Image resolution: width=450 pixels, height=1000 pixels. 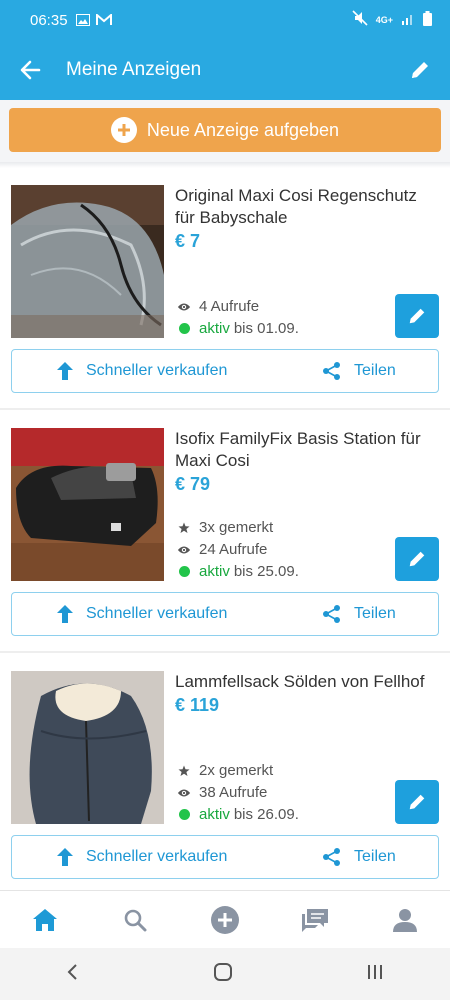 I want to click on views-count: 38 Aufrufe, so click(x=222, y=792).